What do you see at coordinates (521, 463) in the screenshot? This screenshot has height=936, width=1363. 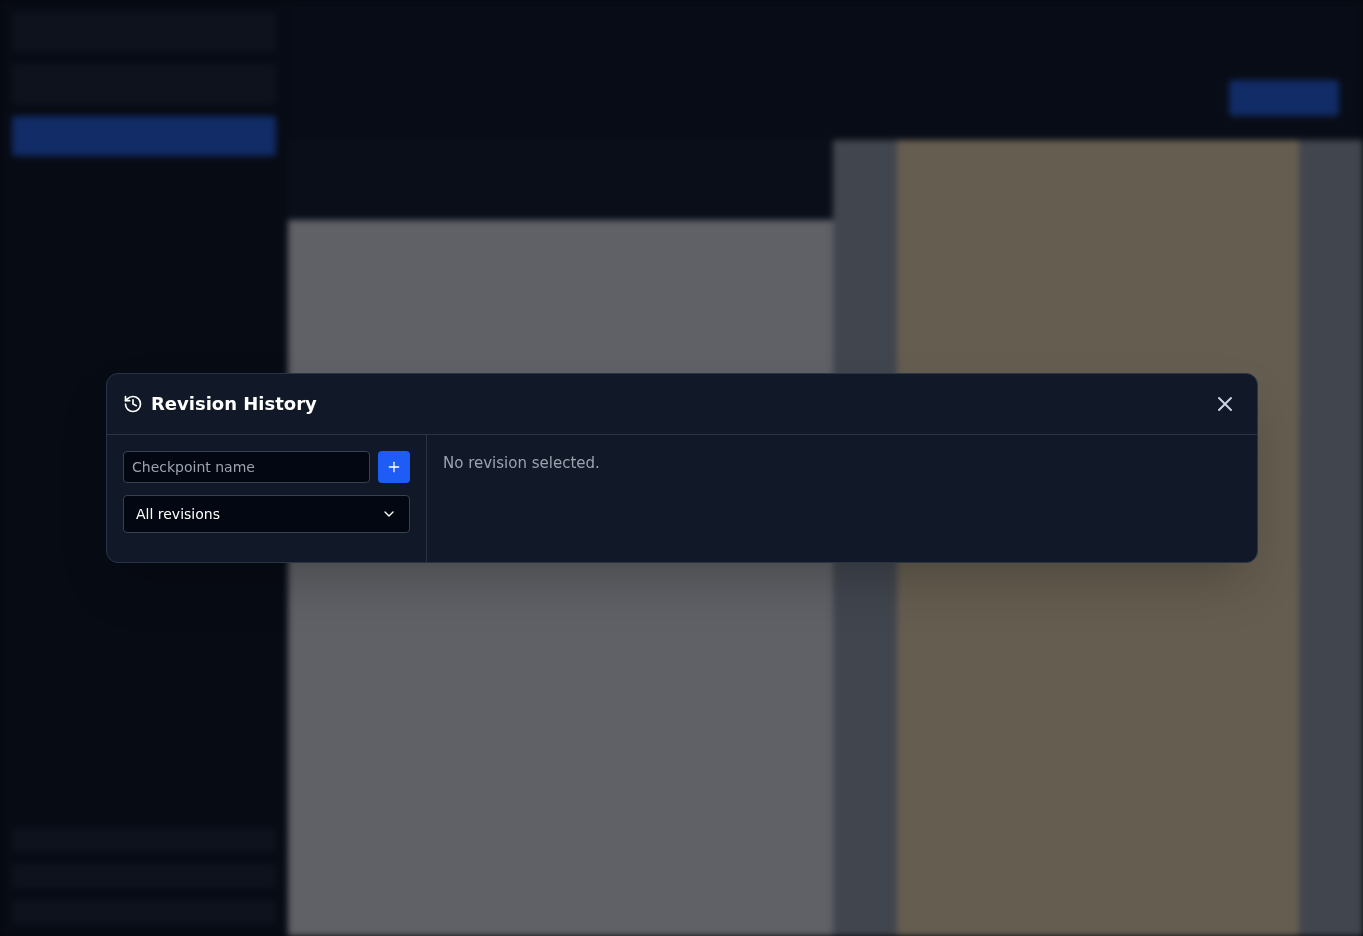 I see `empty-message: No revision selected.` at bounding box center [521, 463].